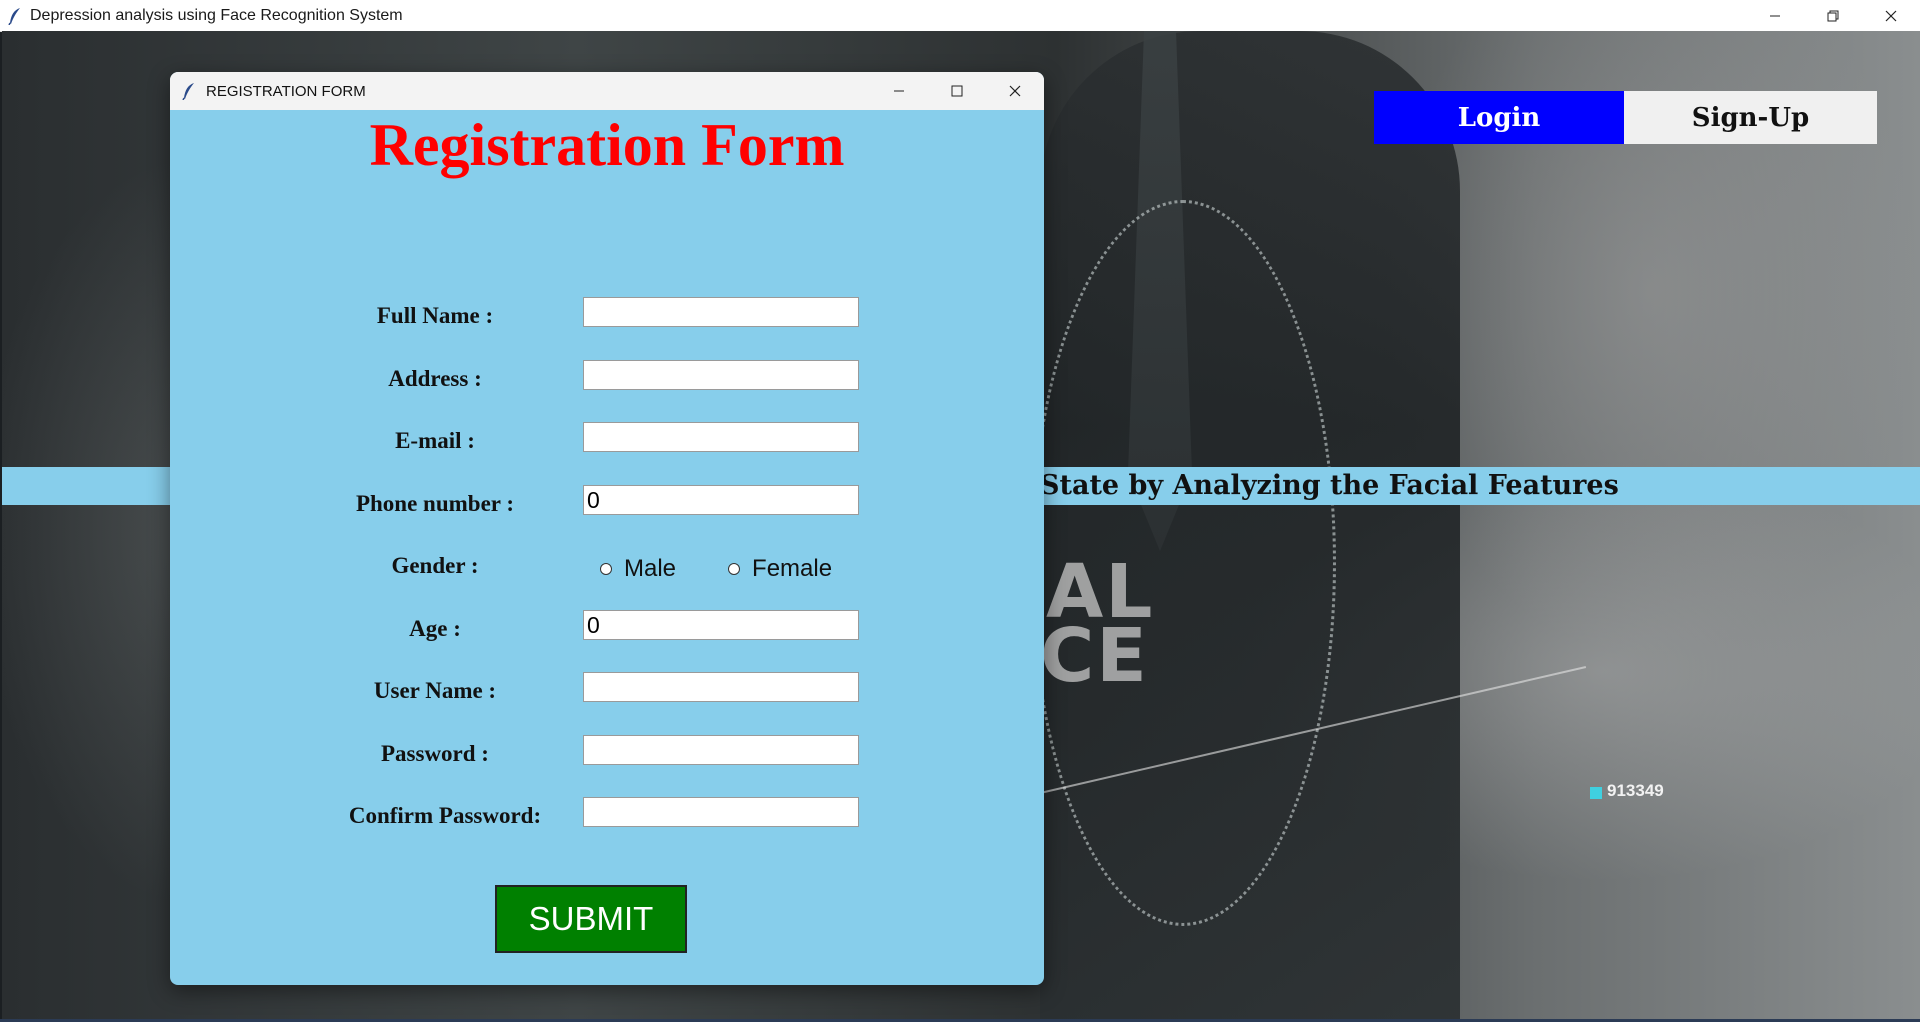 The width and height of the screenshot is (1920, 1022). I want to click on restore-icon, so click(1833, 15).